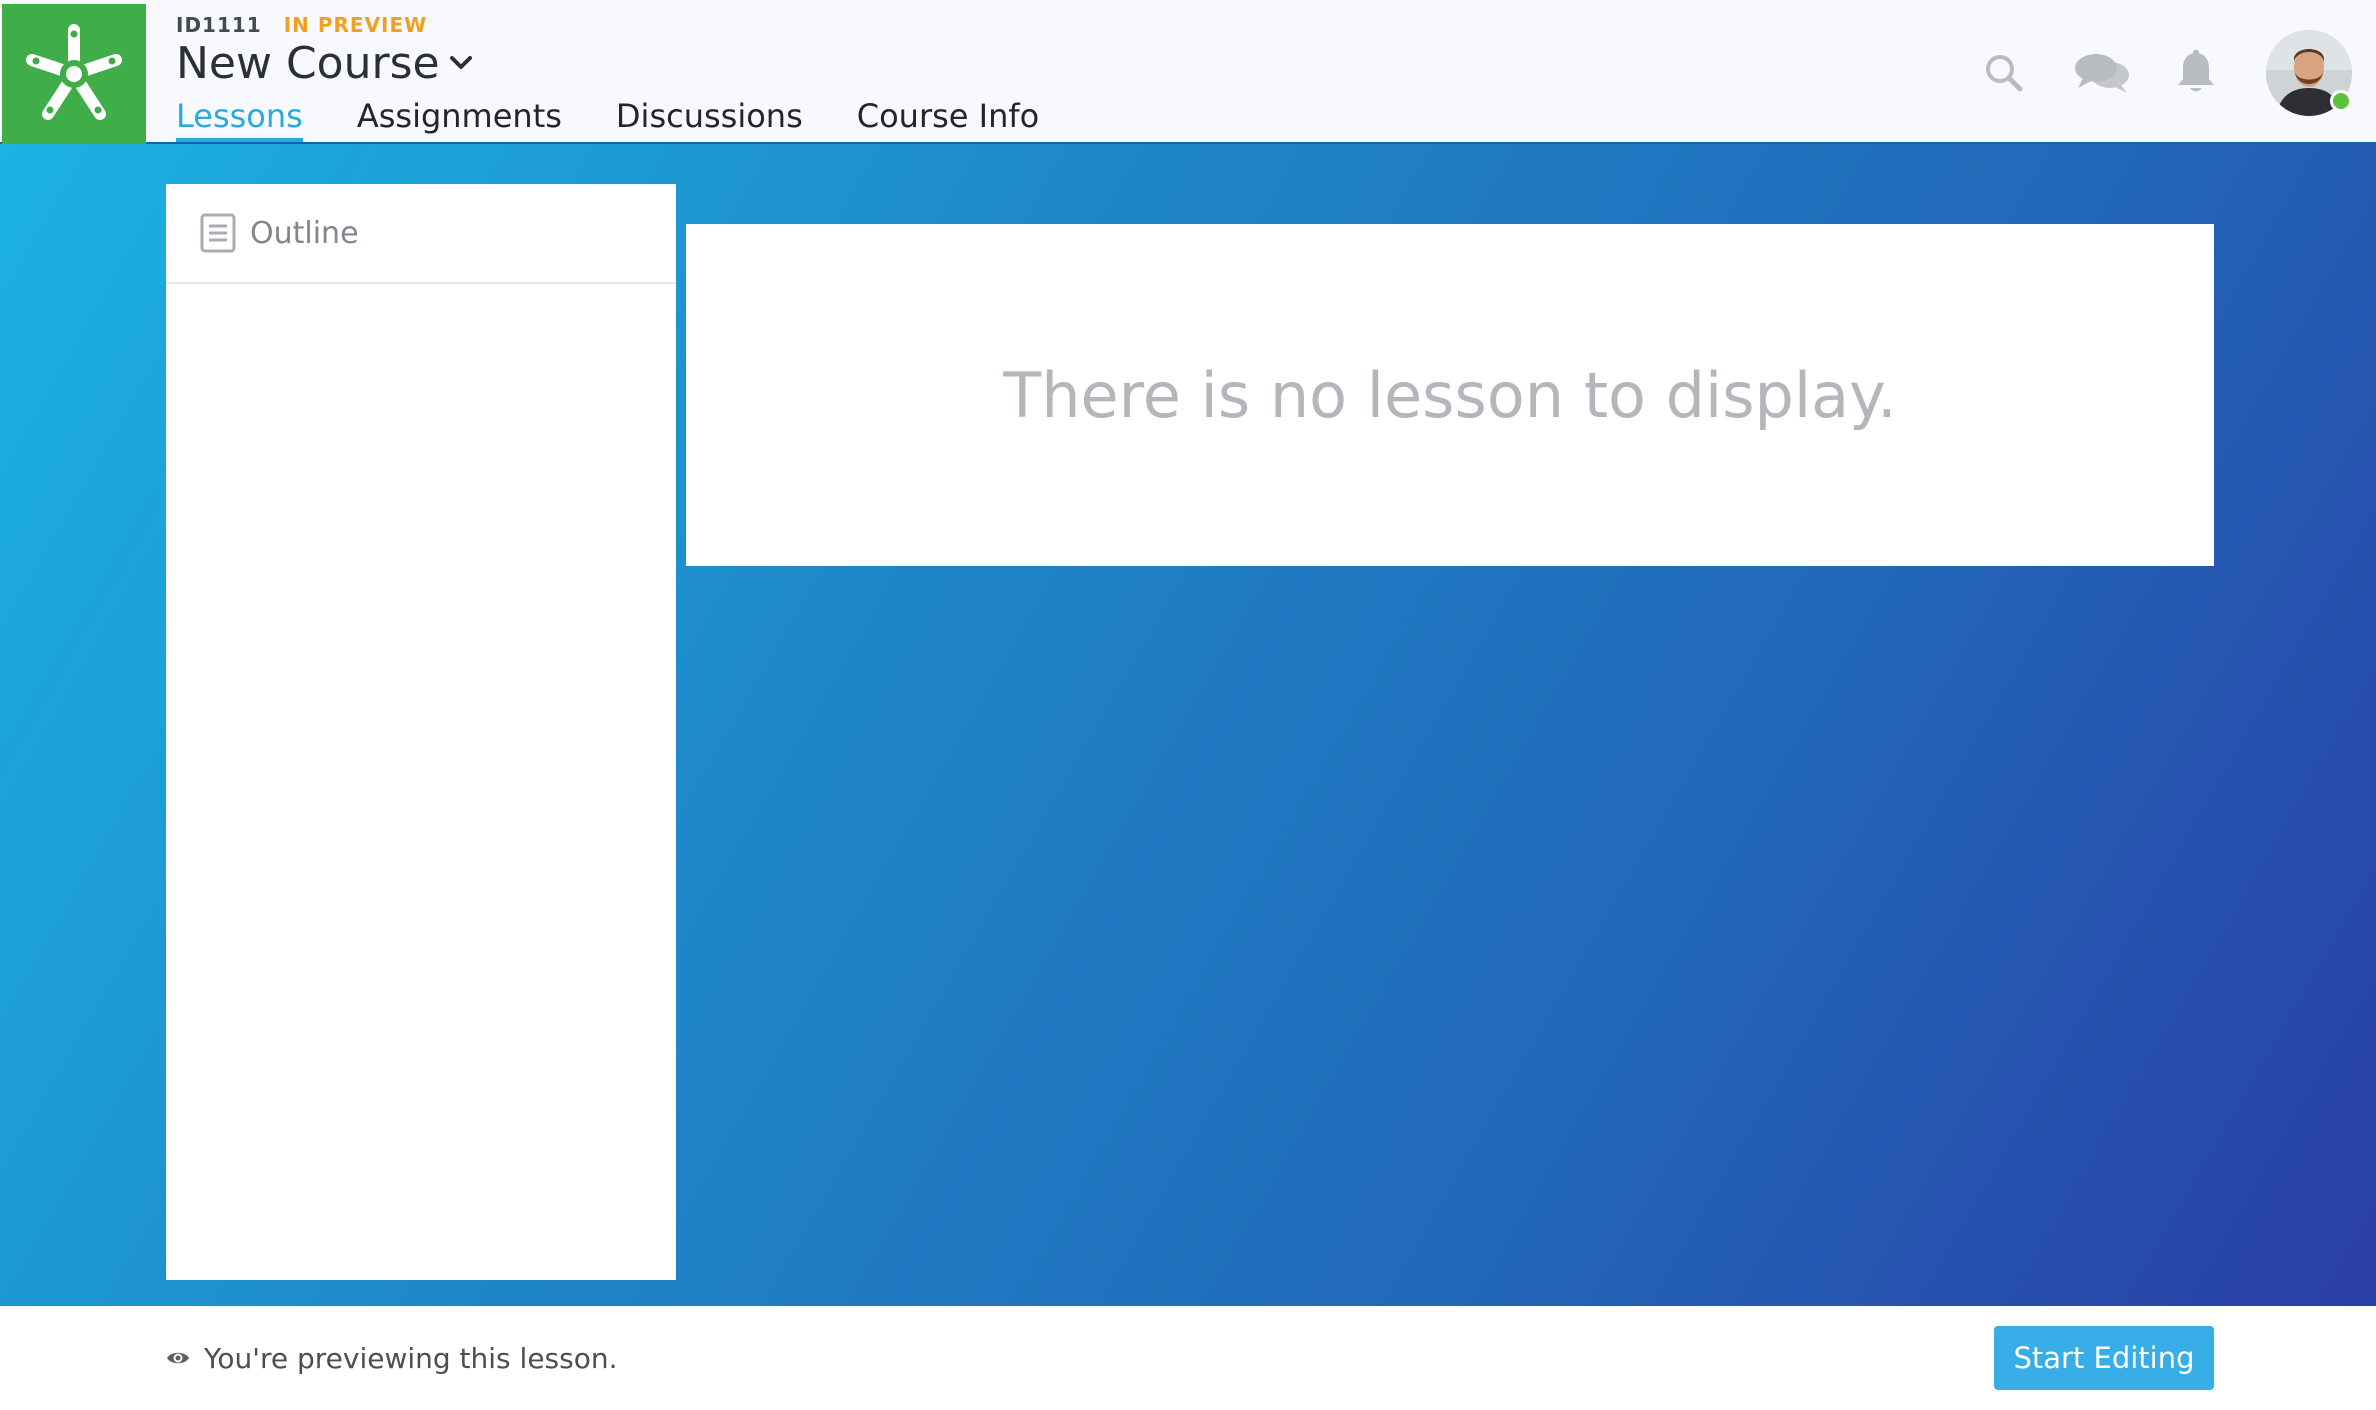 The image size is (2376, 1410). Describe the element at coordinates (411, 1358) in the screenshot. I see `preview-message: You're previewing this lesson.` at that location.